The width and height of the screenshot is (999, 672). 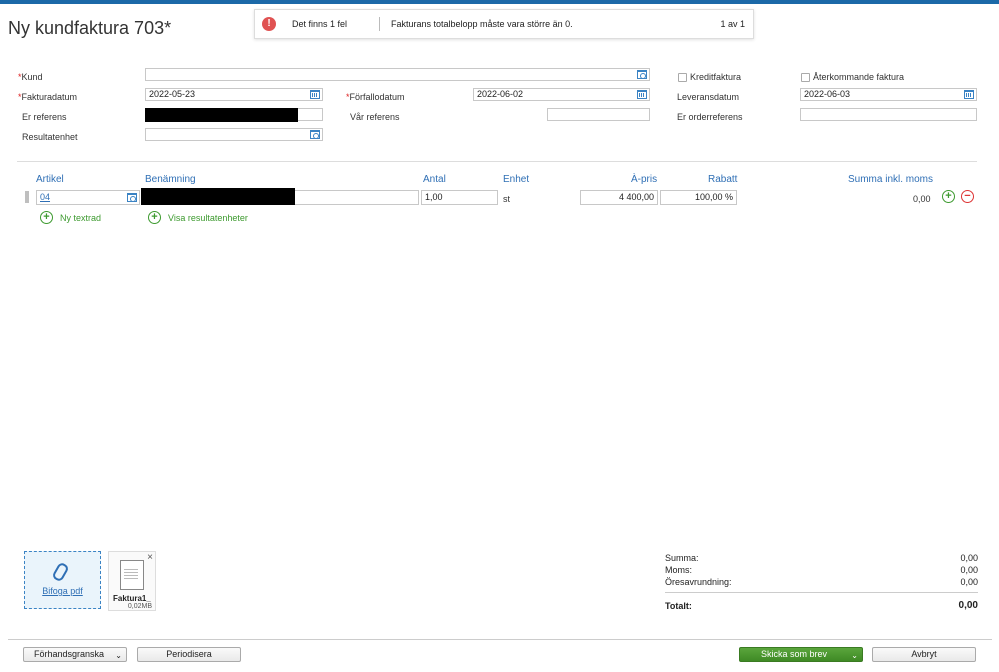 I want to click on leveransdatum-label: Leveransdatum, so click(x=708, y=97).